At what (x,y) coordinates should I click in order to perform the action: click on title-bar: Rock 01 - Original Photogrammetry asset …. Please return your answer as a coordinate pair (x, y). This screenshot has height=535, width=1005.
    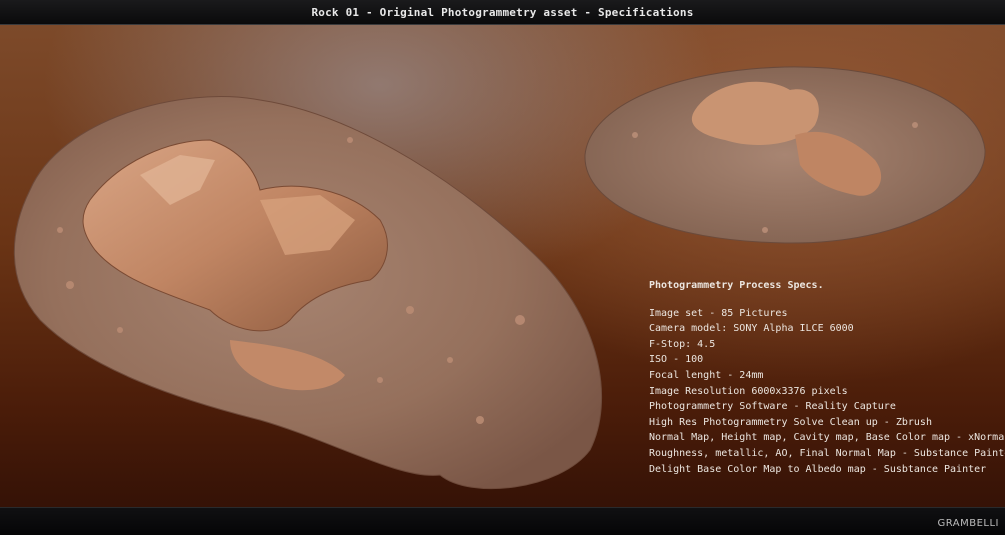
    Looking at the image, I should click on (502, 12).